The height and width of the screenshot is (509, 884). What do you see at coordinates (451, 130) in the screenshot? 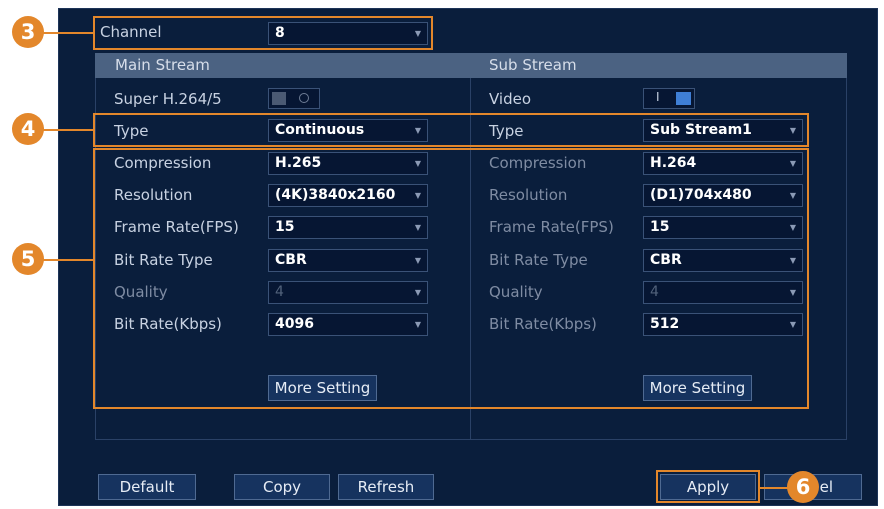
I see `callout-box-type` at bounding box center [451, 130].